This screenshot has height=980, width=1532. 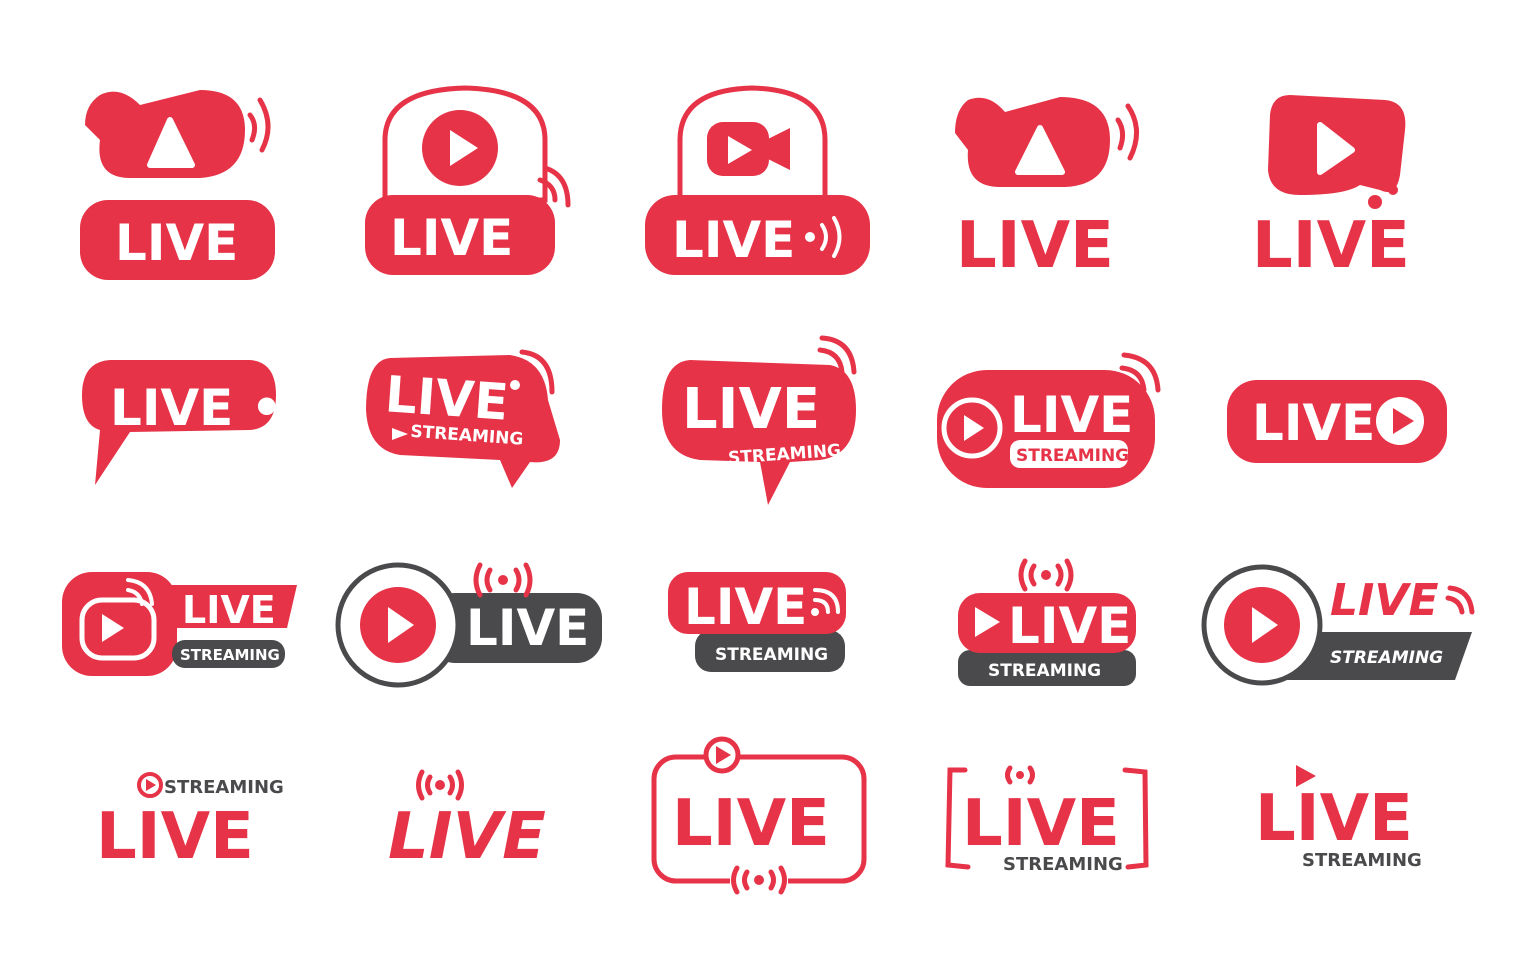 I want to click on badge-r2c3: LIVE STREAMING, so click(x=759, y=420).